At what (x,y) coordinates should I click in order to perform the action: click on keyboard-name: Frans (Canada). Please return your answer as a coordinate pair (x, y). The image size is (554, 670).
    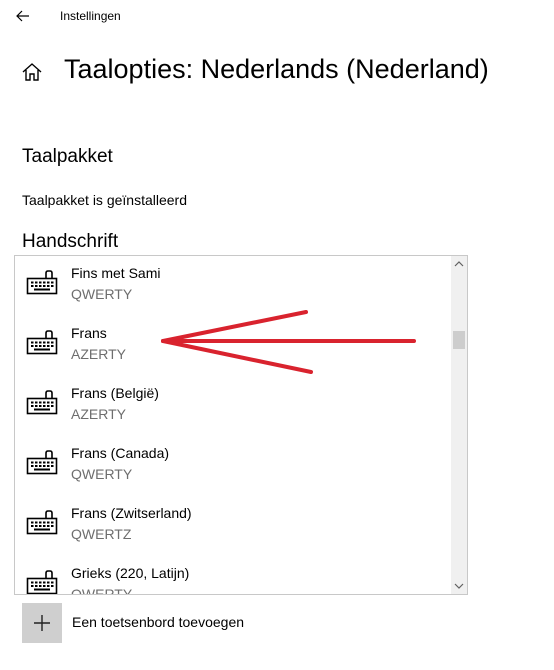
    Looking at the image, I should click on (120, 453).